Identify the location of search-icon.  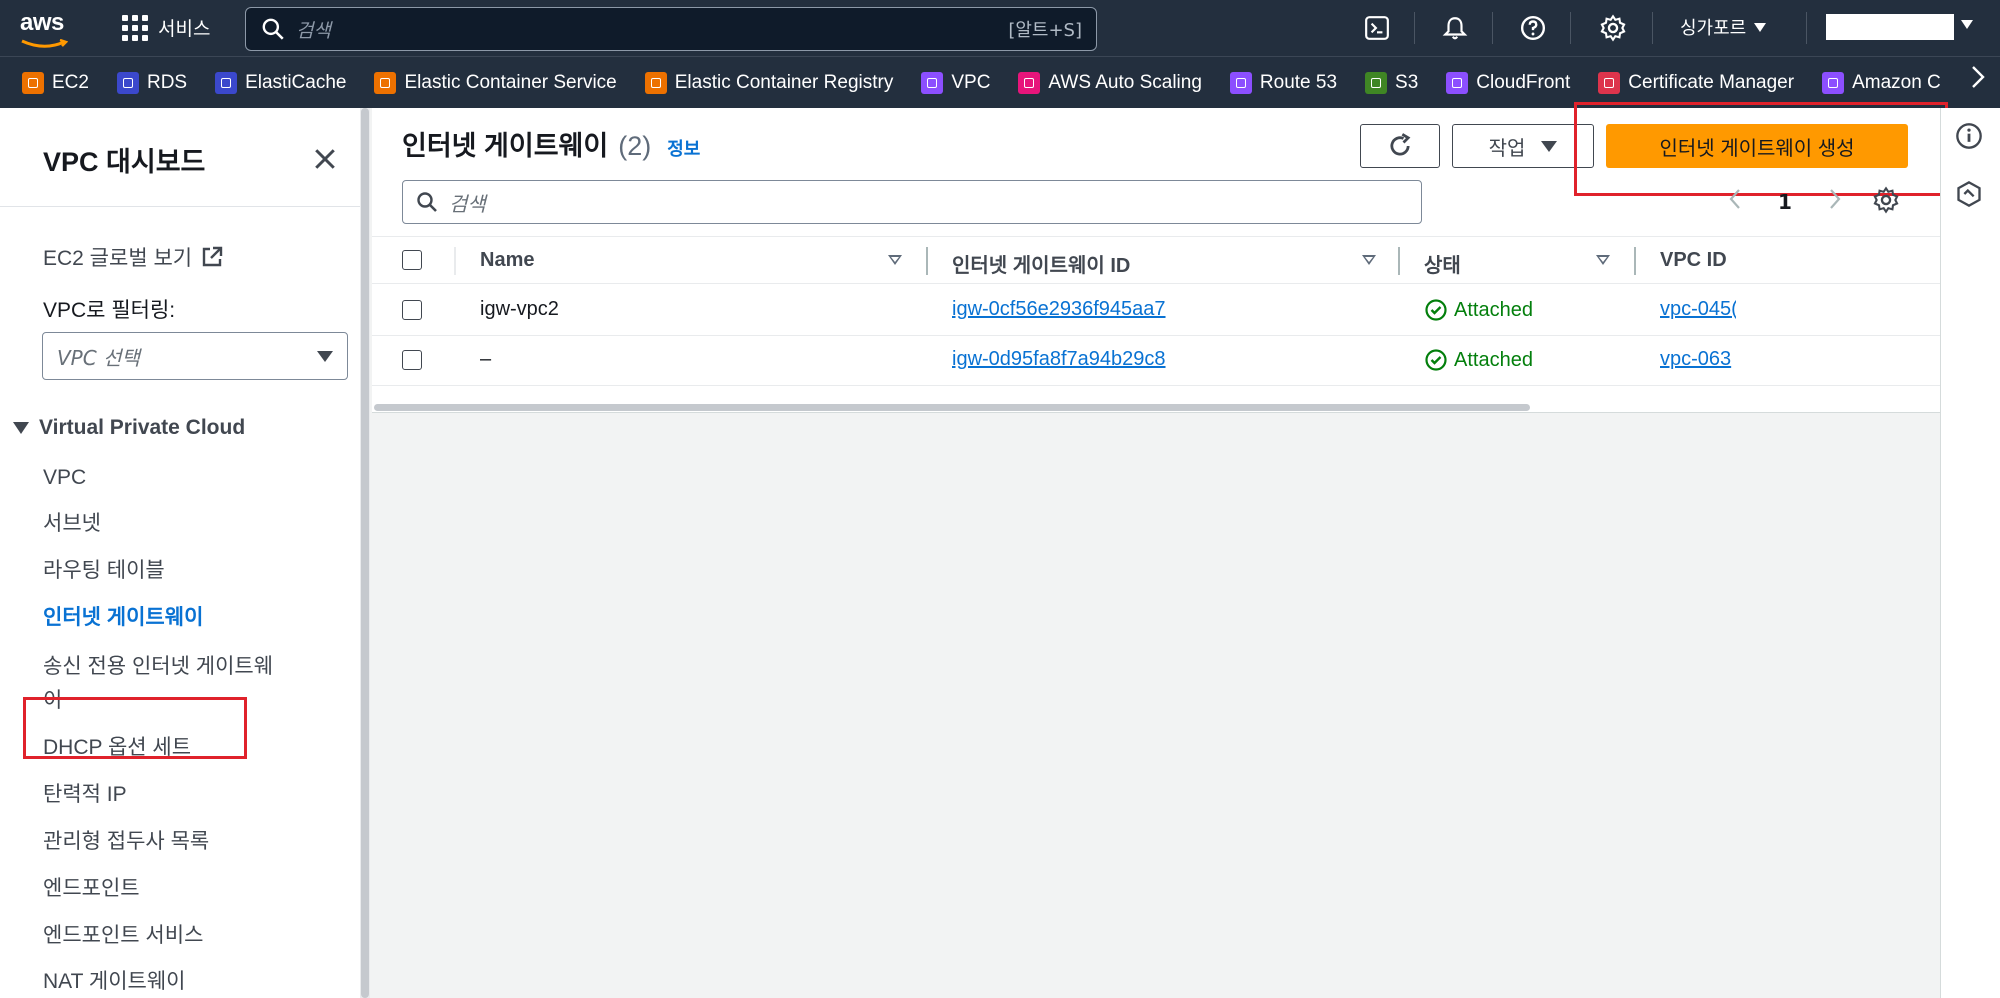
(427, 202).